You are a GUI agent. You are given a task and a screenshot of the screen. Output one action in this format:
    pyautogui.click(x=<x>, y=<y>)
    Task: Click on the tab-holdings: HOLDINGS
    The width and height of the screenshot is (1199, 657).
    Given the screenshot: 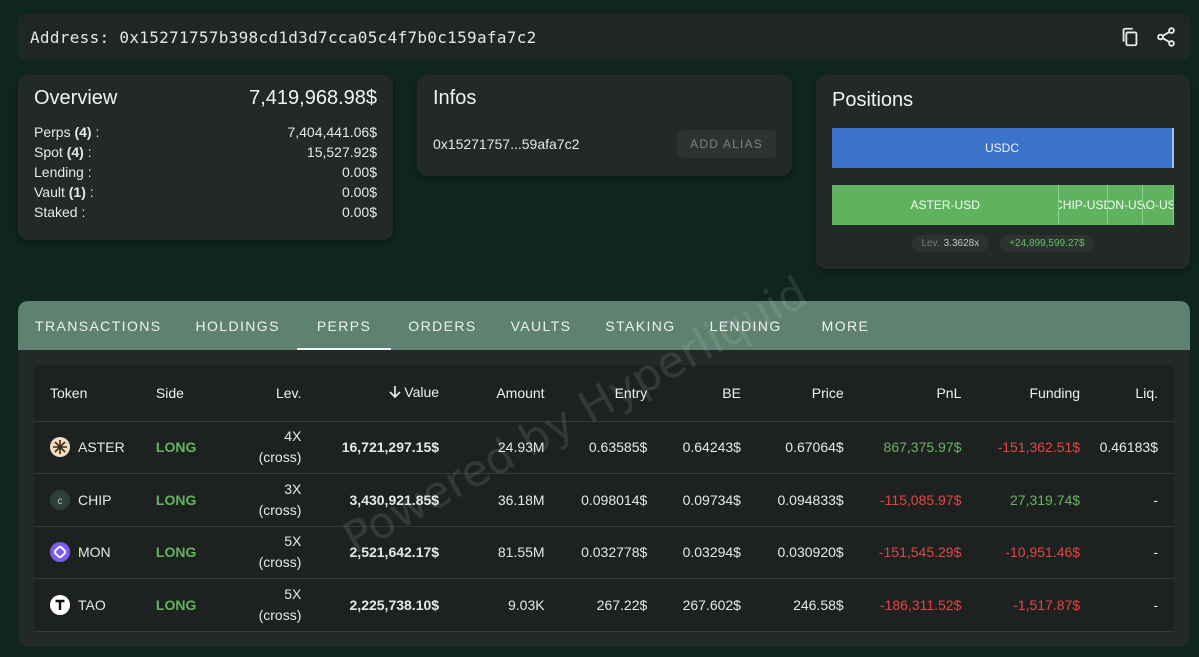 What is the action you would take?
    pyautogui.click(x=237, y=325)
    